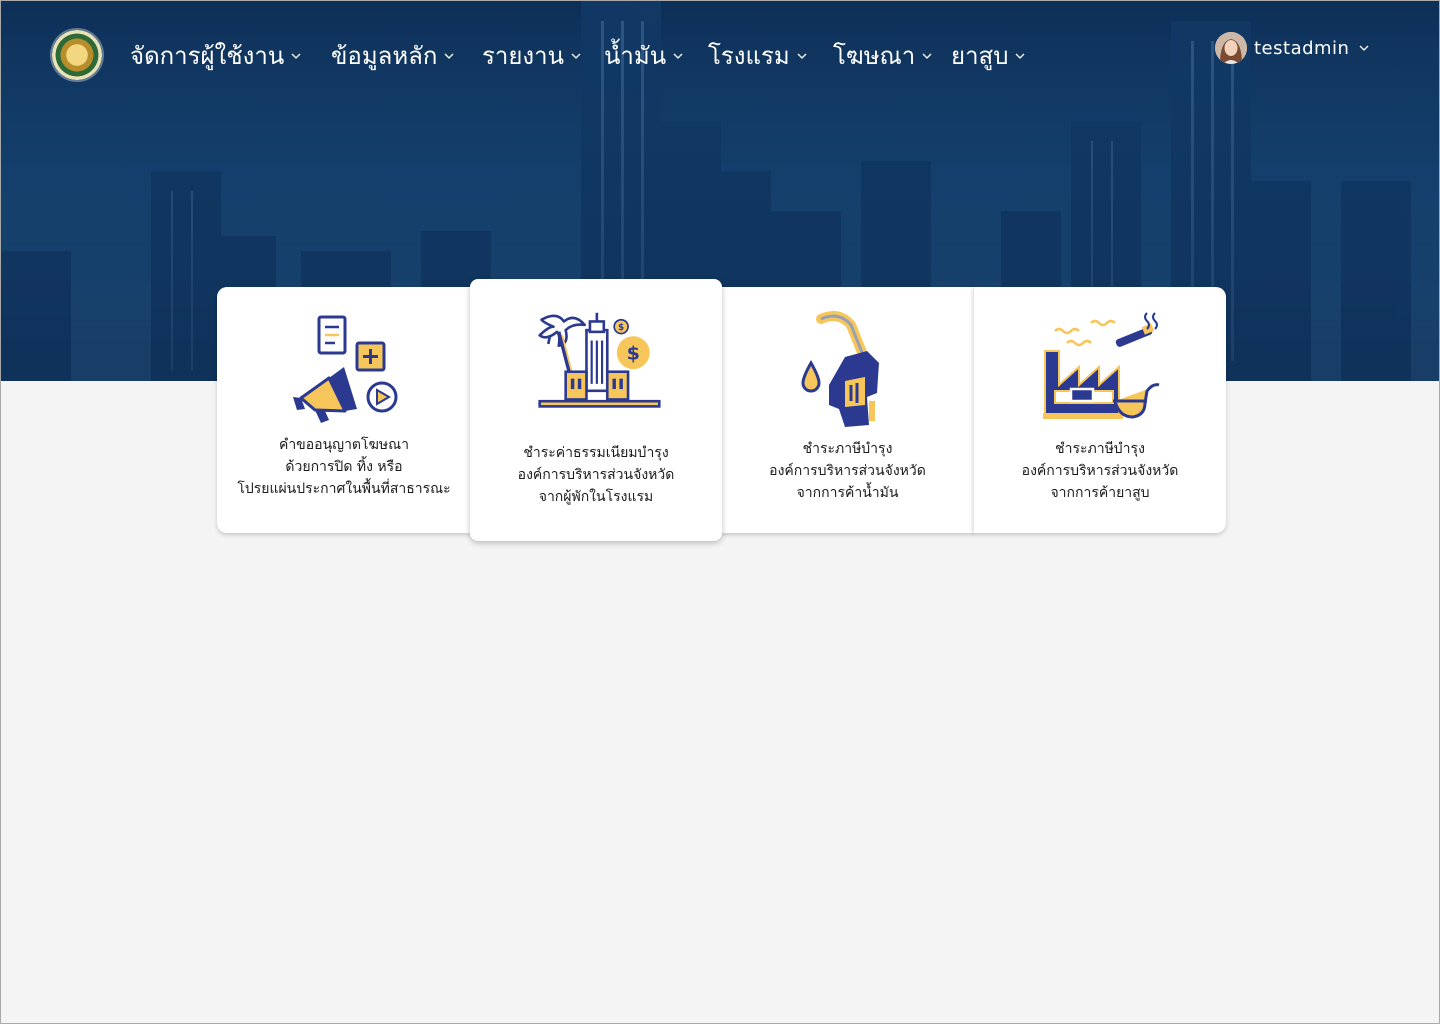 The width and height of the screenshot is (1440, 1024). Describe the element at coordinates (874, 56) in the screenshot. I see `menu-label: โฆษณา` at that location.